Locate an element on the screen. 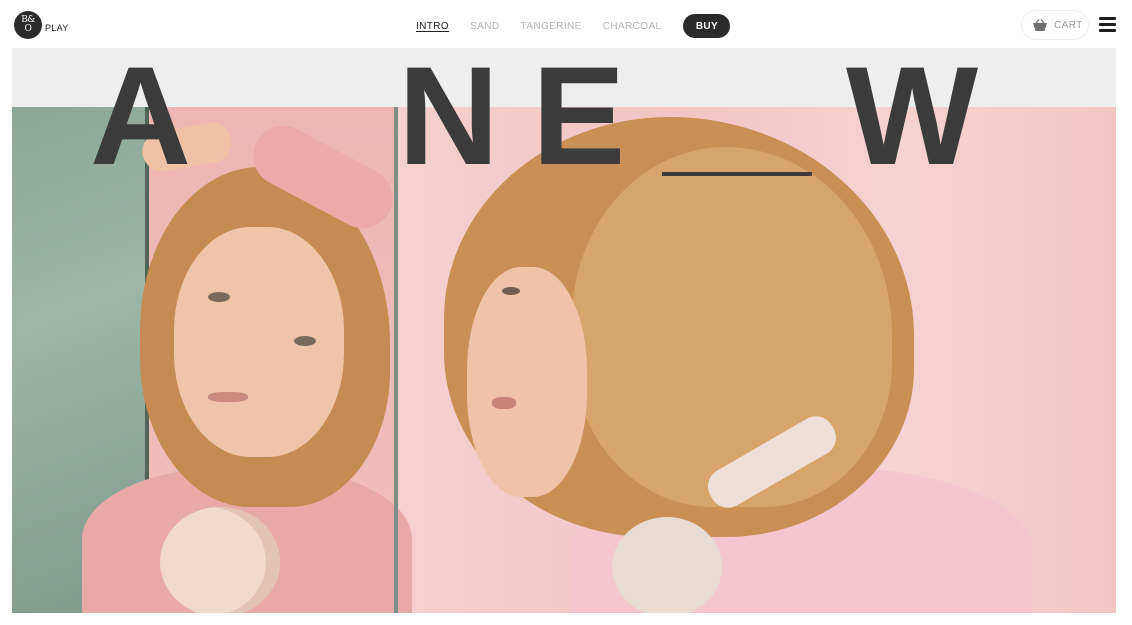 Image resolution: width=1132 pixels, height=625 pixels. mirror-frame is located at coordinates (396, 360).